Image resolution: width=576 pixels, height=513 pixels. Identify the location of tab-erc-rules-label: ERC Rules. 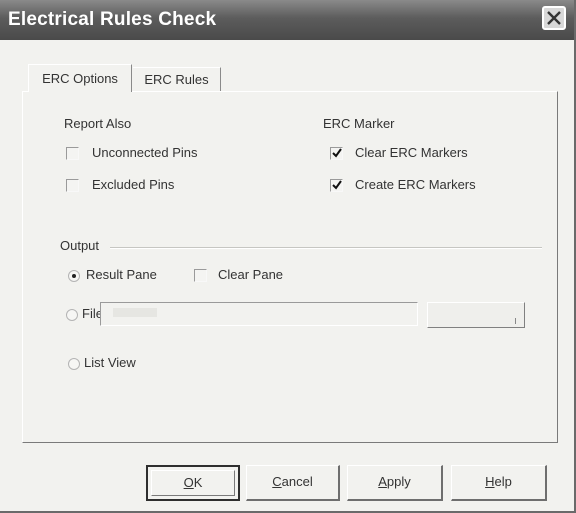
(176, 79).